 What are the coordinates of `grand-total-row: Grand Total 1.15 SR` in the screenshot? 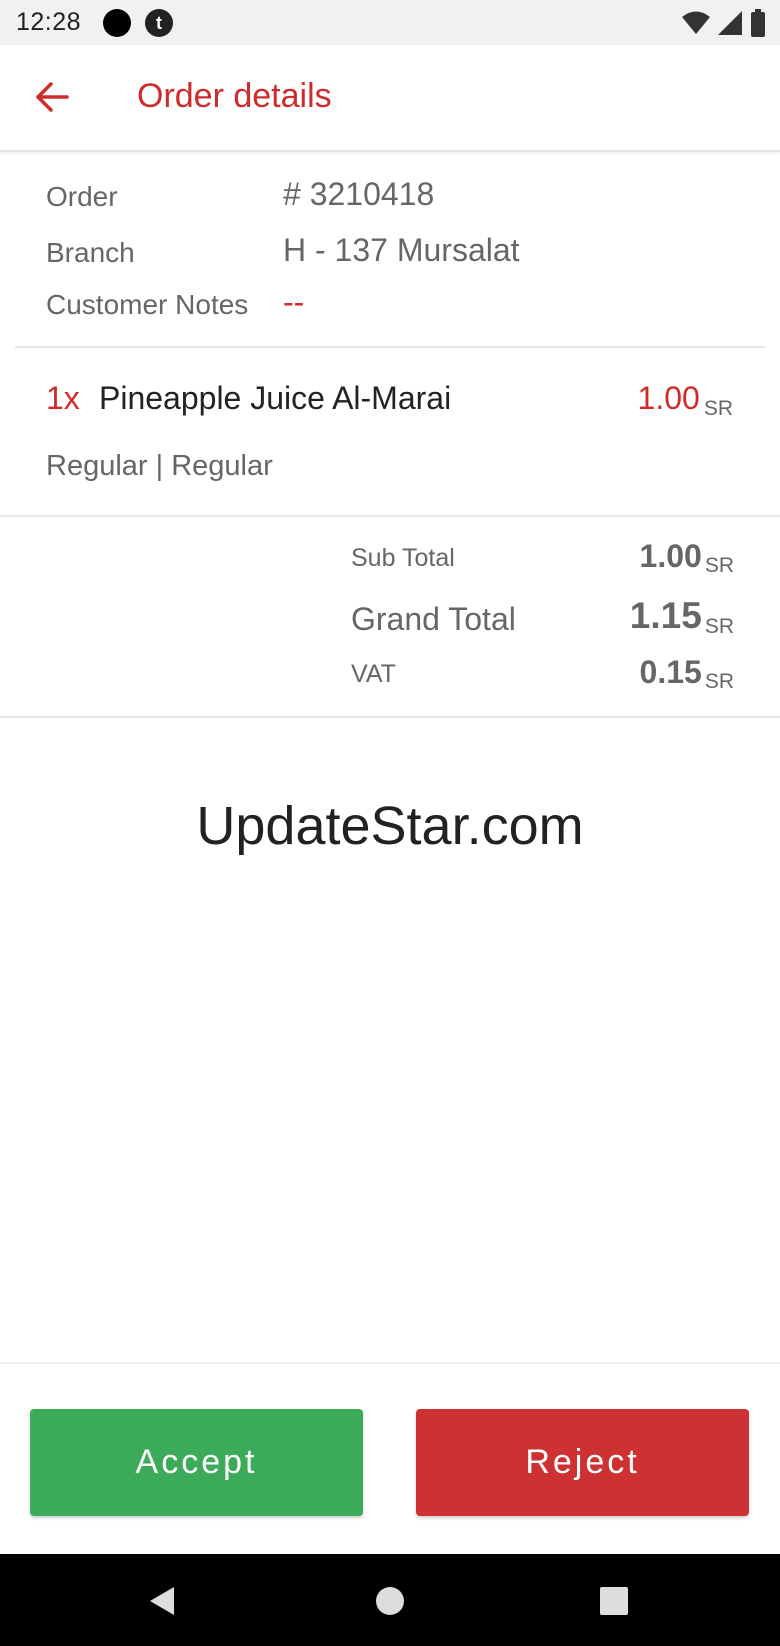 It's located at (542, 618).